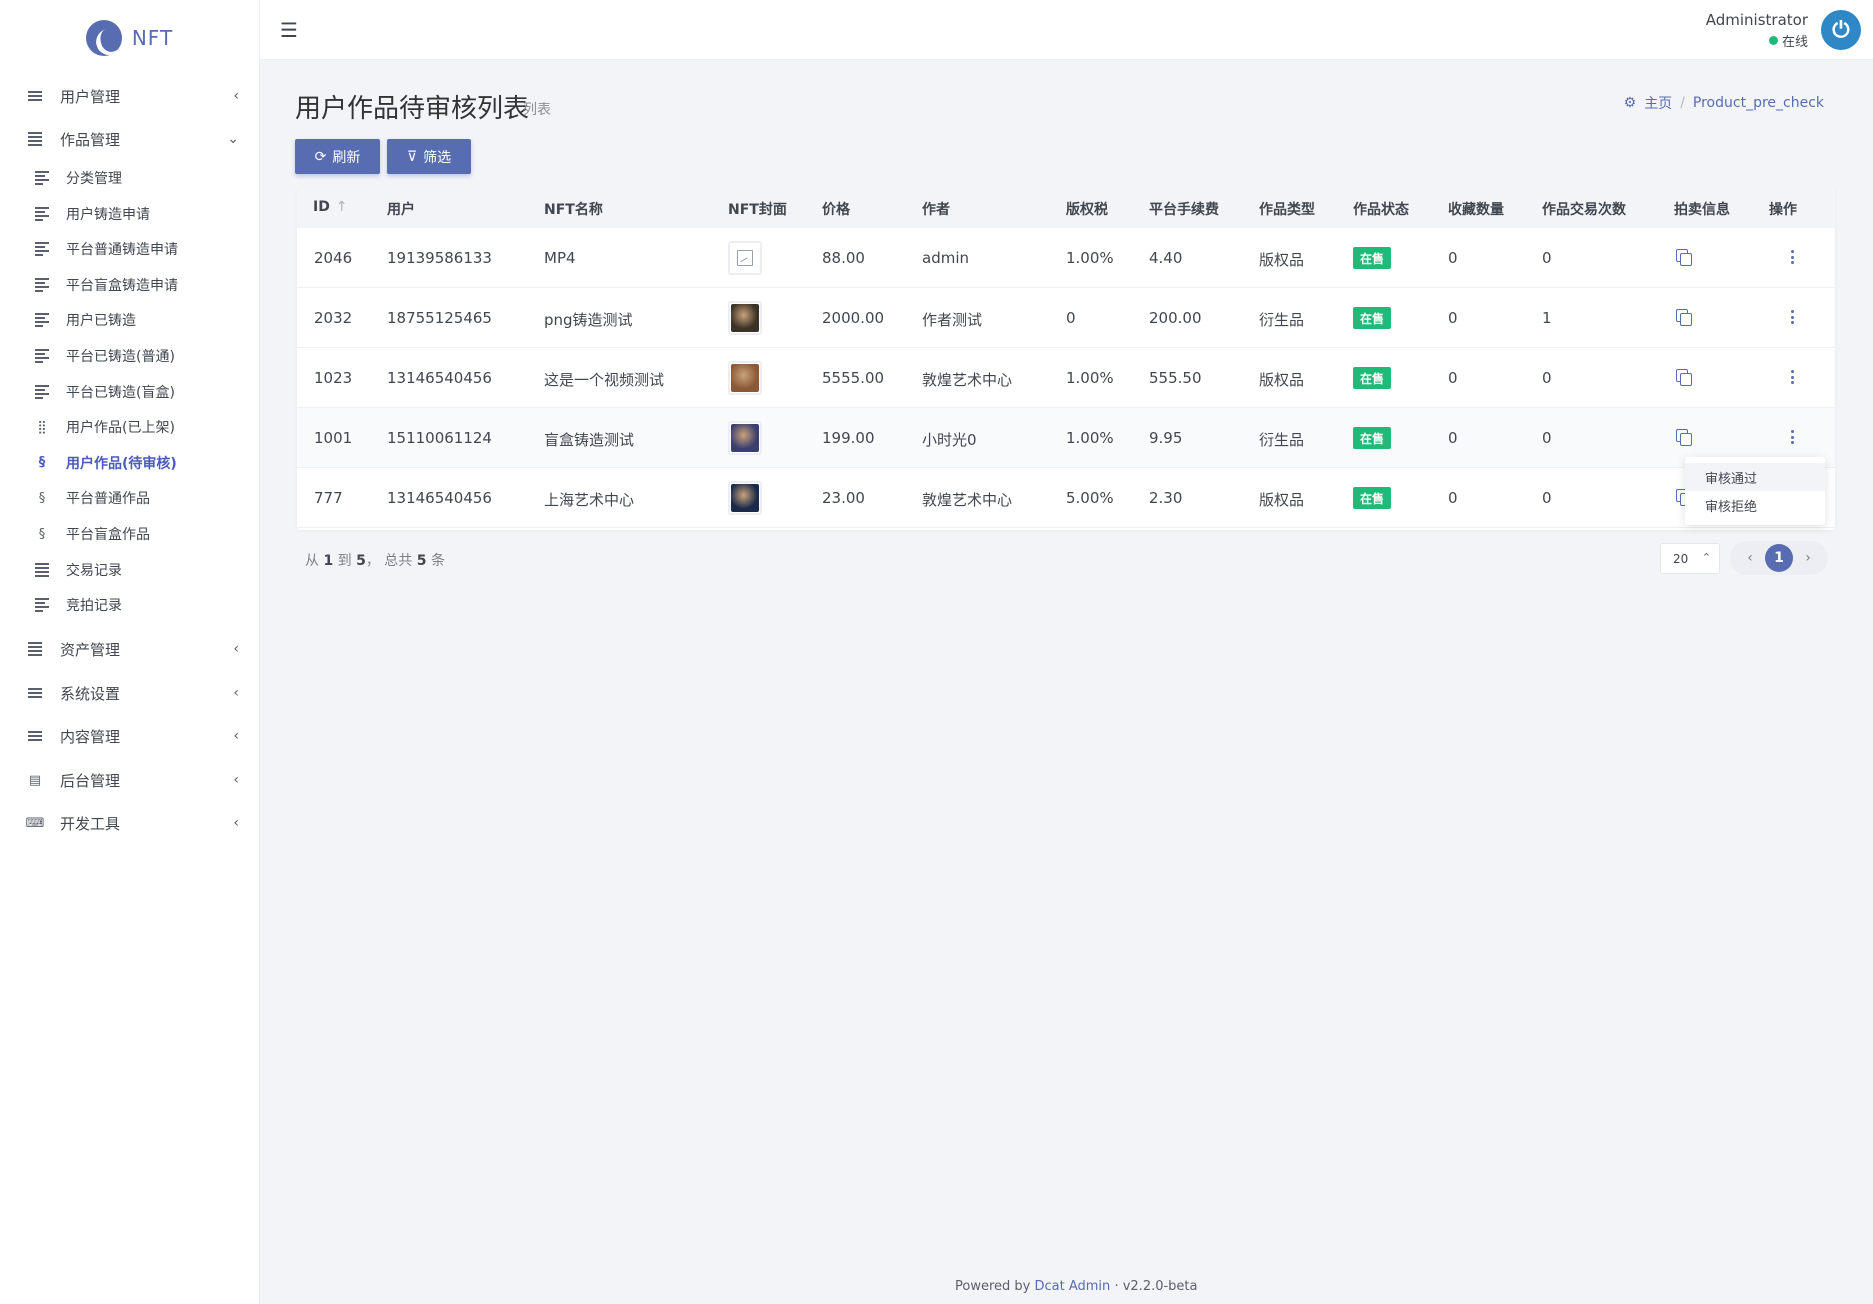 This screenshot has height=1304, width=1873. What do you see at coordinates (1658, 103) in the screenshot?
I see `breadcrumb-home: 主页` at bounding box center [1658, 103].